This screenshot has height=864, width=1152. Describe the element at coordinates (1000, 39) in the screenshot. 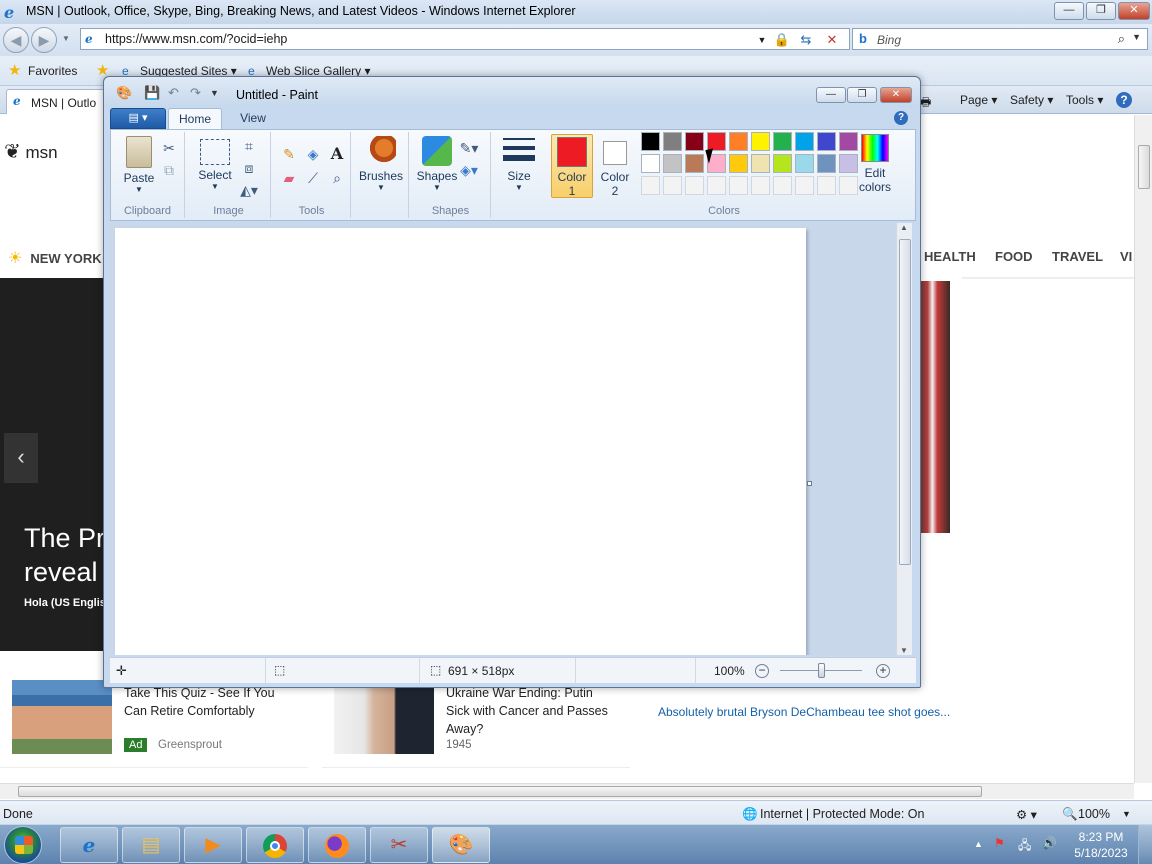

I see `search-field: b Bing ⌕ ▼` at that location.